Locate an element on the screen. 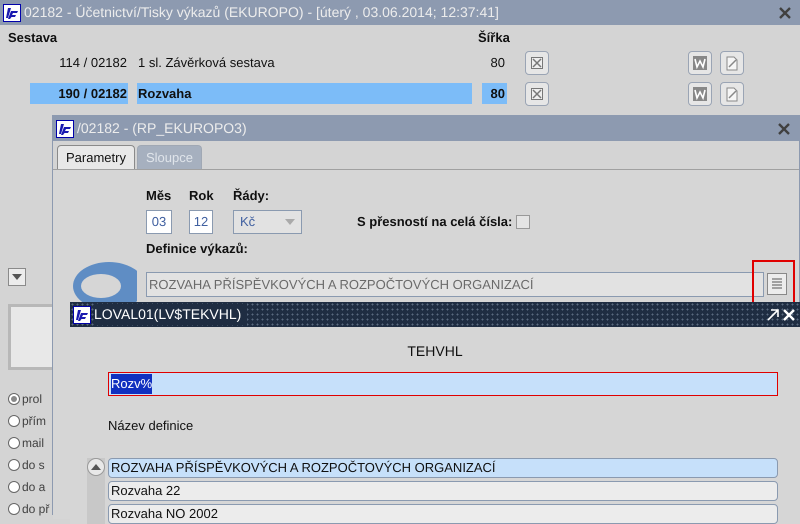 This screenshot has width=800, height=524. list-icon is located at coordinates (777, 284).